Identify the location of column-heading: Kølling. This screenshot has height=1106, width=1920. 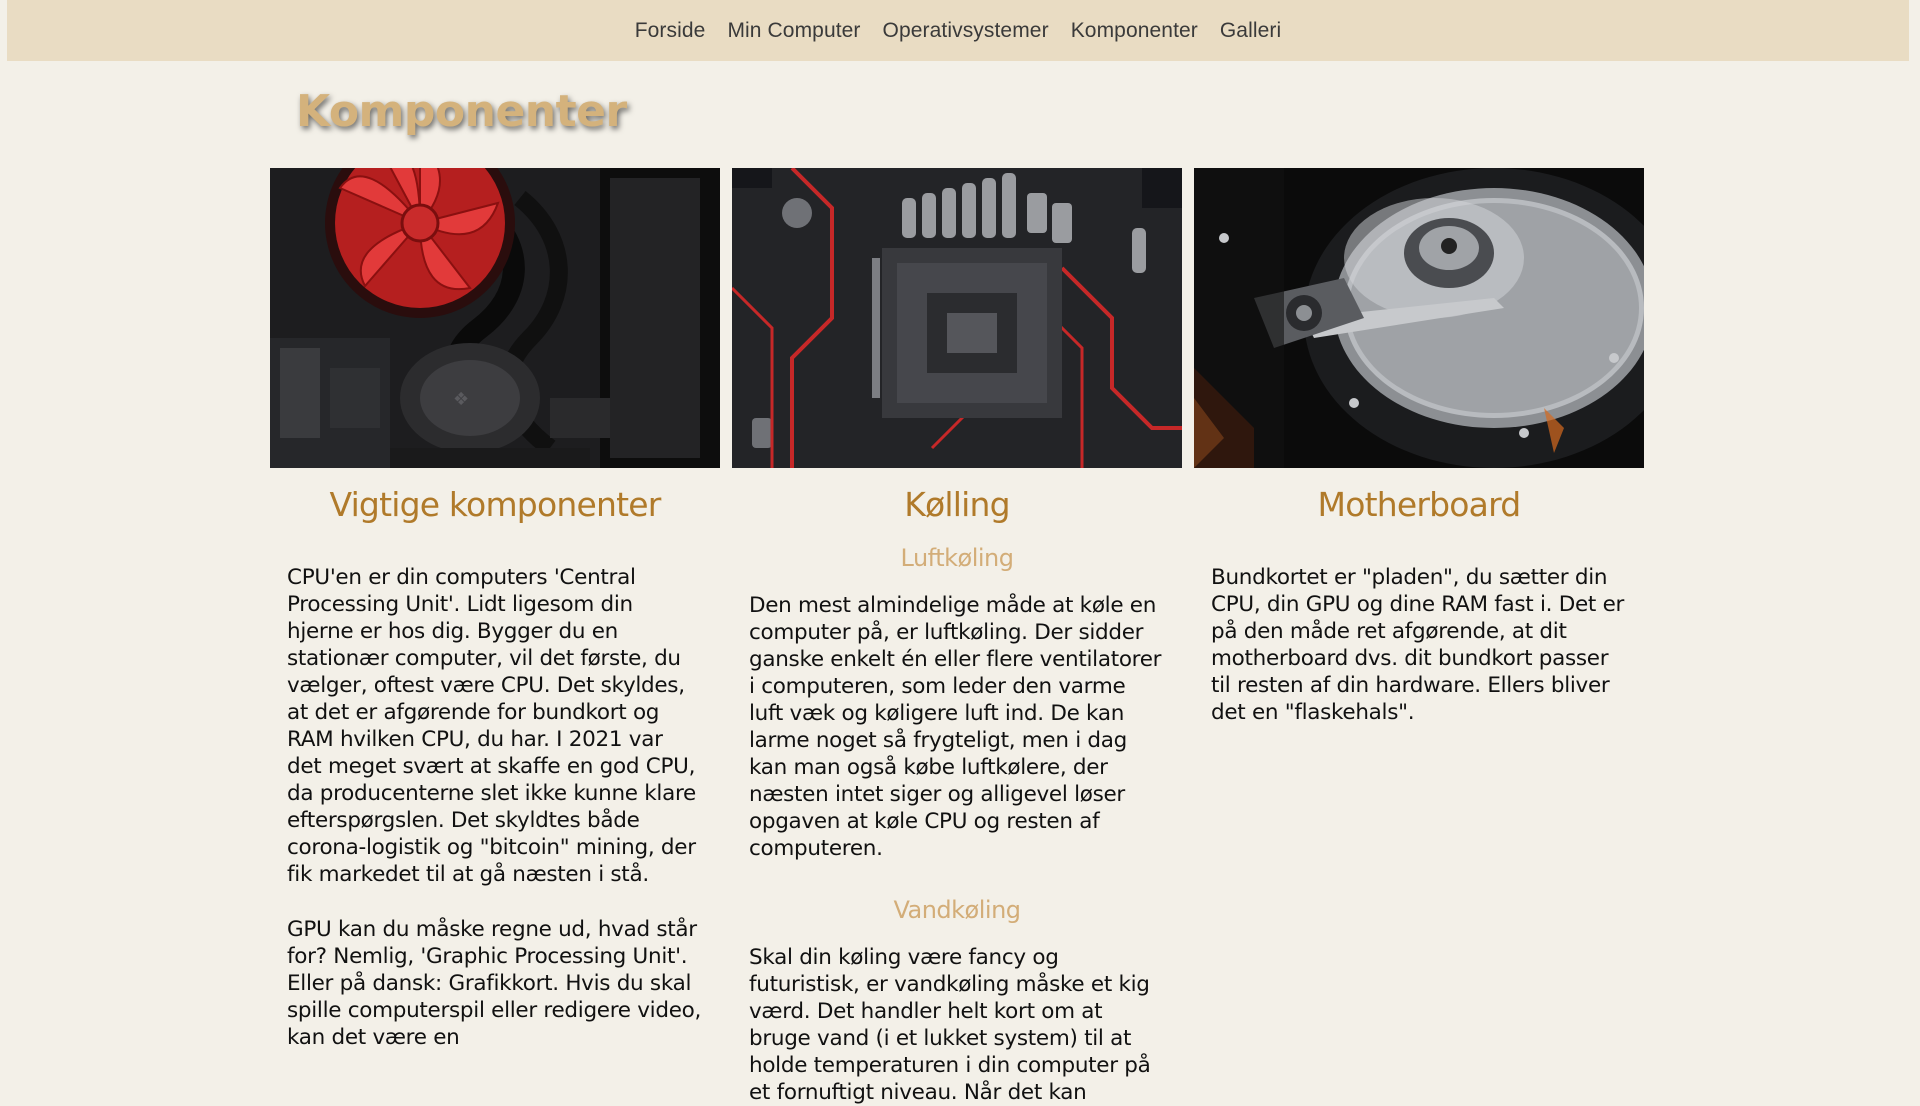
(957, 504).